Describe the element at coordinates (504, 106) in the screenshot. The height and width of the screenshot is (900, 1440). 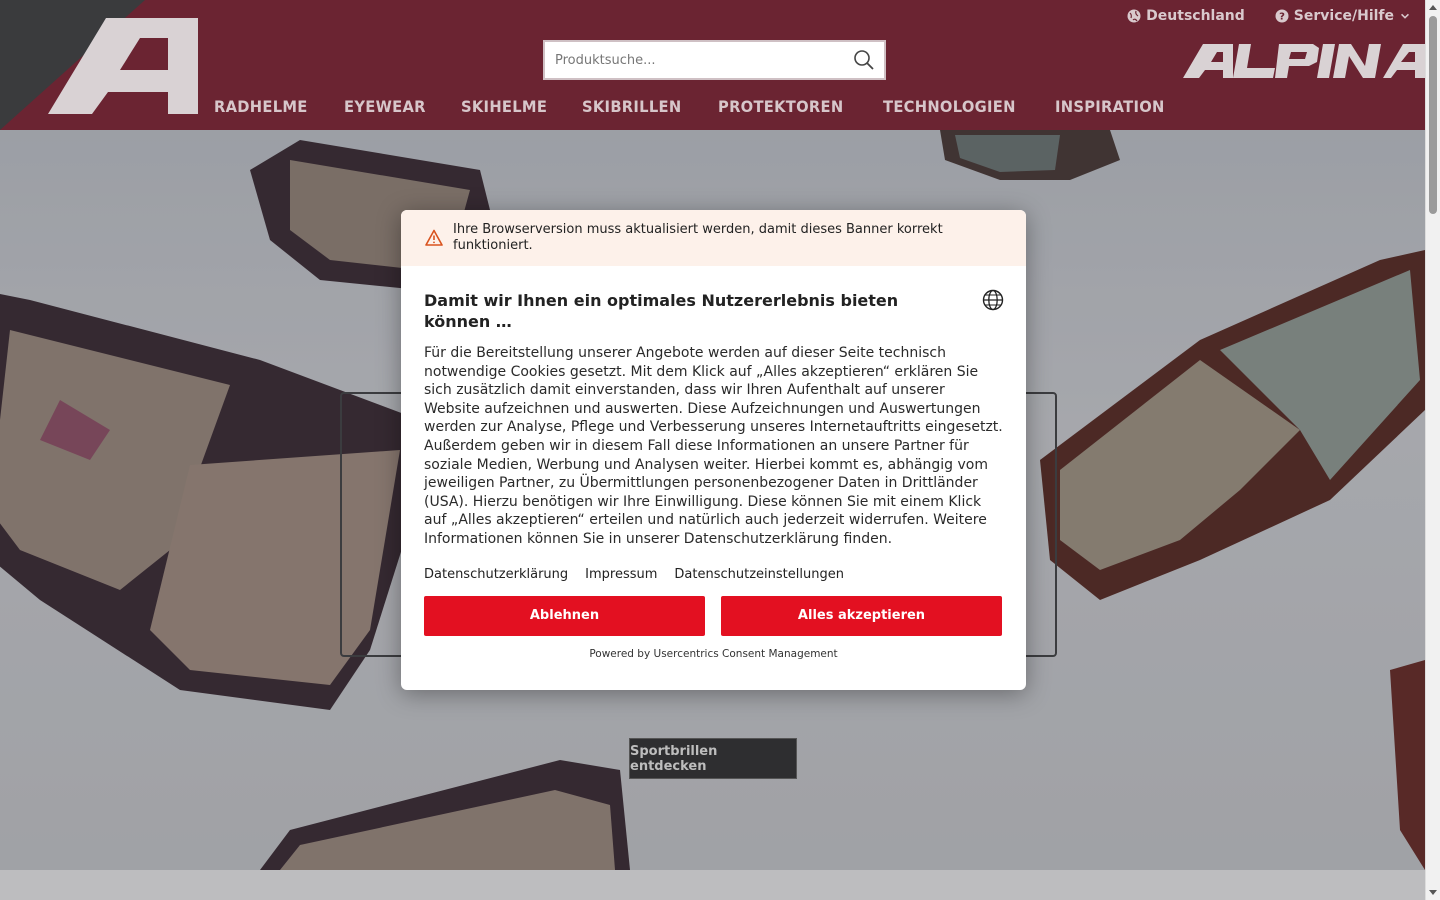
I see `nav-skihelme: SKIHELME` at that location.